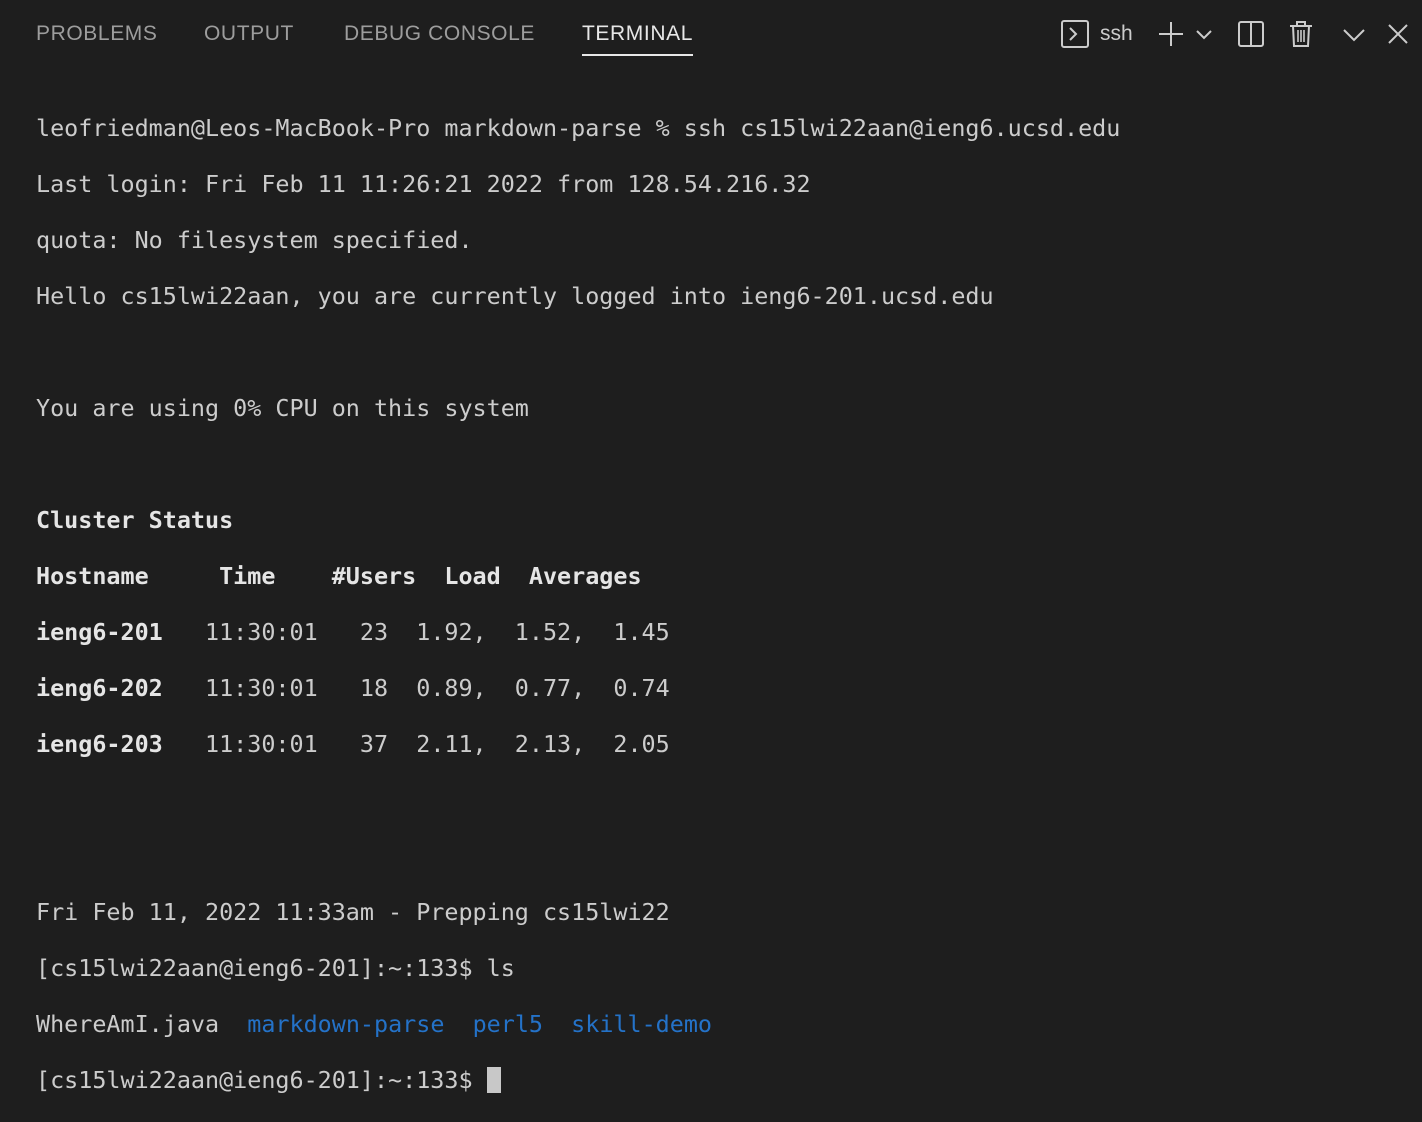  Describe the element at coordinates (99, 688) in the screenshot. I see `cluster-hostname: ieng6-202` at that location.